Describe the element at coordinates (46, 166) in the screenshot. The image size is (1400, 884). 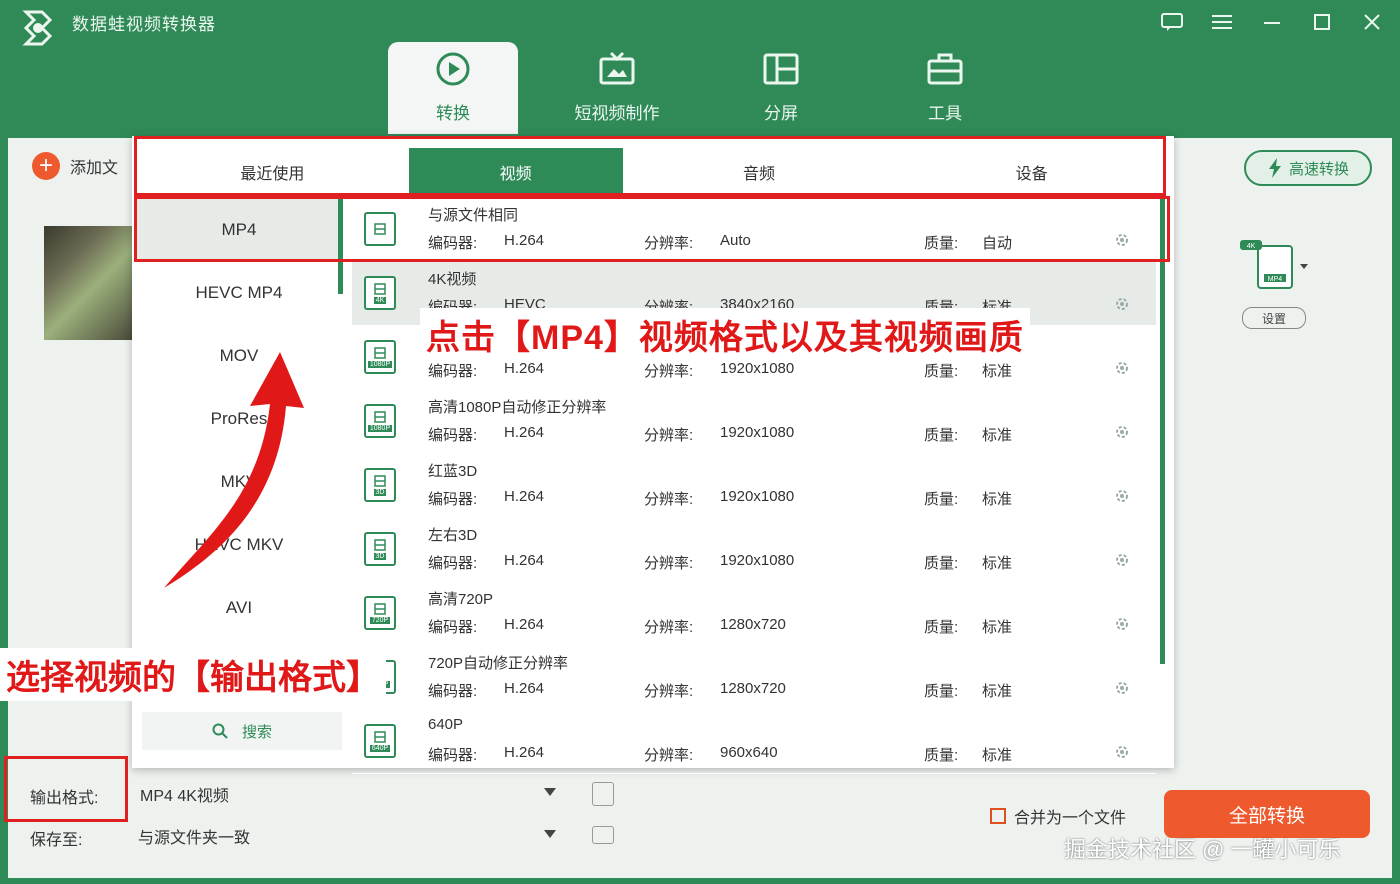
I see `plus-icon: +` at that location.